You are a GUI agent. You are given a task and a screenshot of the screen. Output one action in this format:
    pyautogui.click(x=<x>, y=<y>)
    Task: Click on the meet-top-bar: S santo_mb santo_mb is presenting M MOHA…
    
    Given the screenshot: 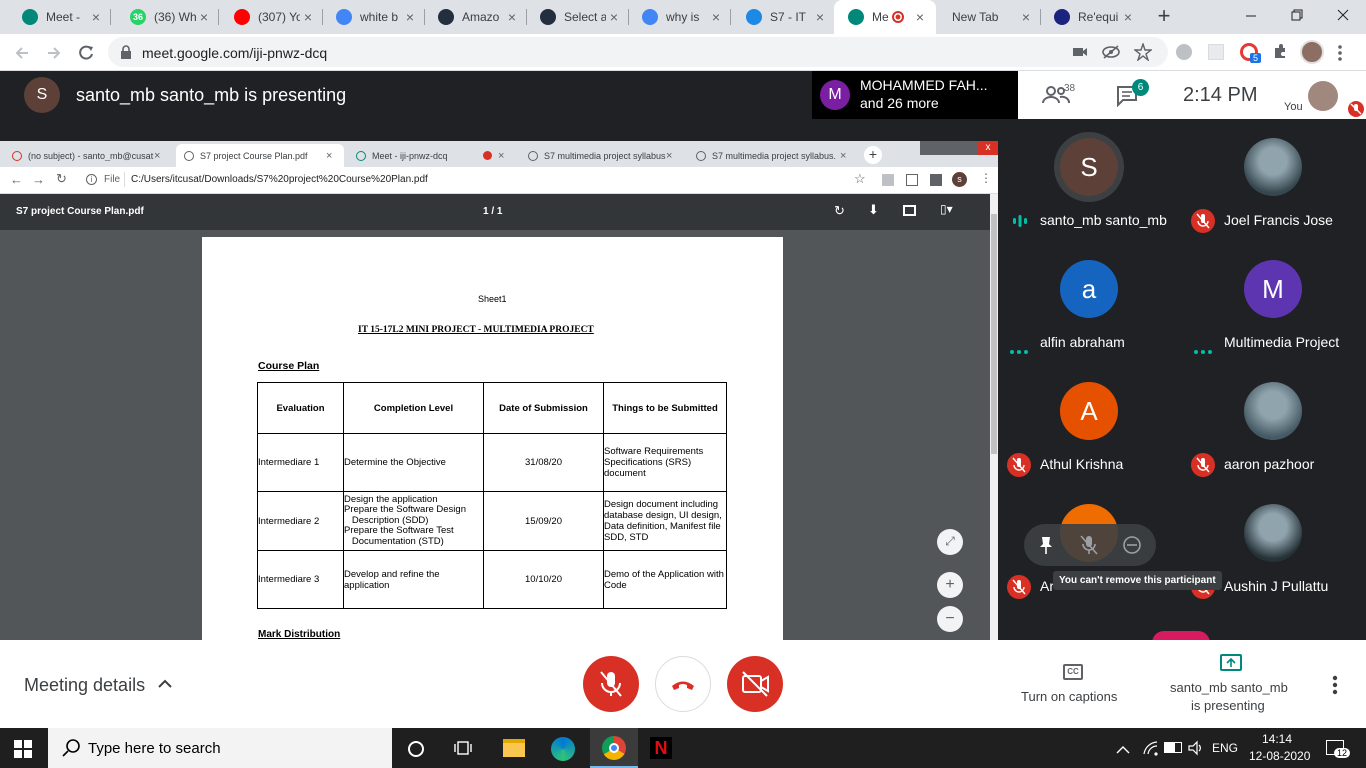 What is the action you would take?
    pyautogui.click(x=683, y=95)
    